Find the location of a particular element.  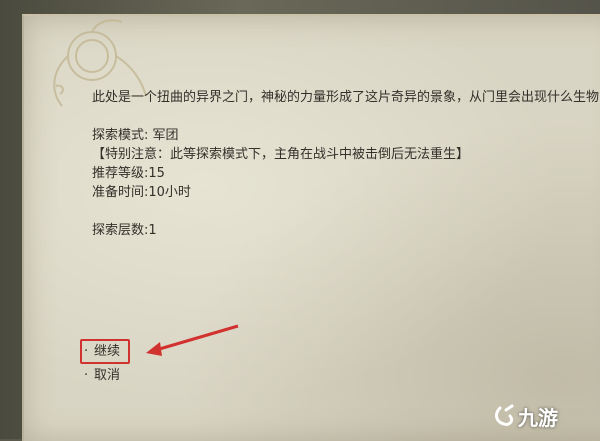

exploration-floors: 探索层数:1 is located at coordinates (124, 230).